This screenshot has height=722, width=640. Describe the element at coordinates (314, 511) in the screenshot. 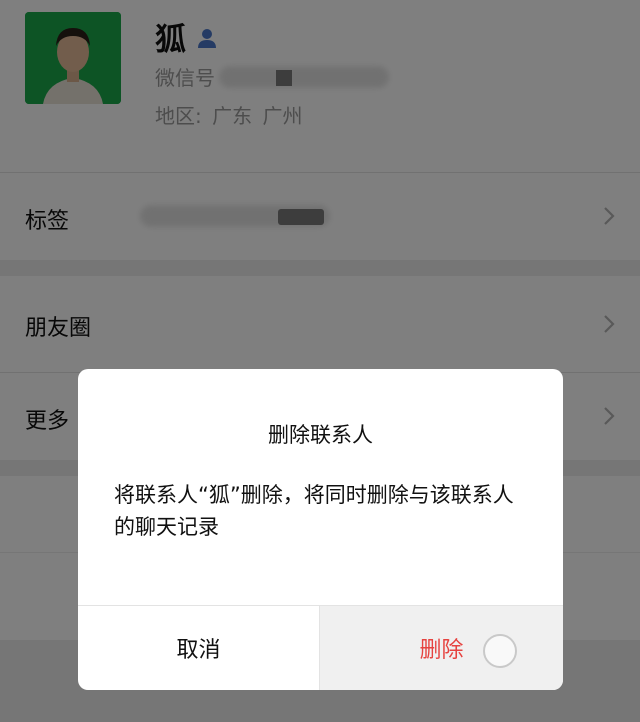

I see `dialog-message: 将联系人“狐”删除，将同时删除与该联系人的聊天记录` at that location.